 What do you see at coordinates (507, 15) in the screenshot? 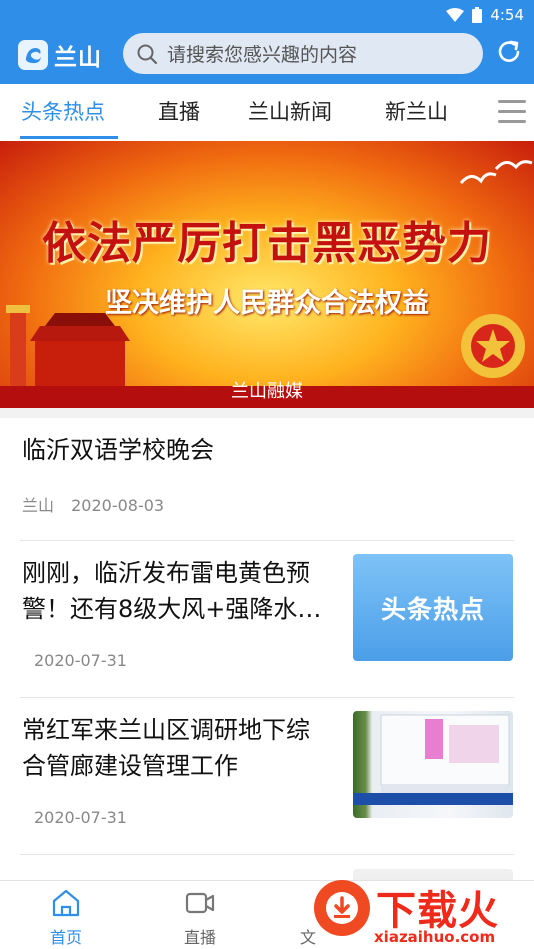
I see `status-time: 4:54` at bounding box center [507, 15].